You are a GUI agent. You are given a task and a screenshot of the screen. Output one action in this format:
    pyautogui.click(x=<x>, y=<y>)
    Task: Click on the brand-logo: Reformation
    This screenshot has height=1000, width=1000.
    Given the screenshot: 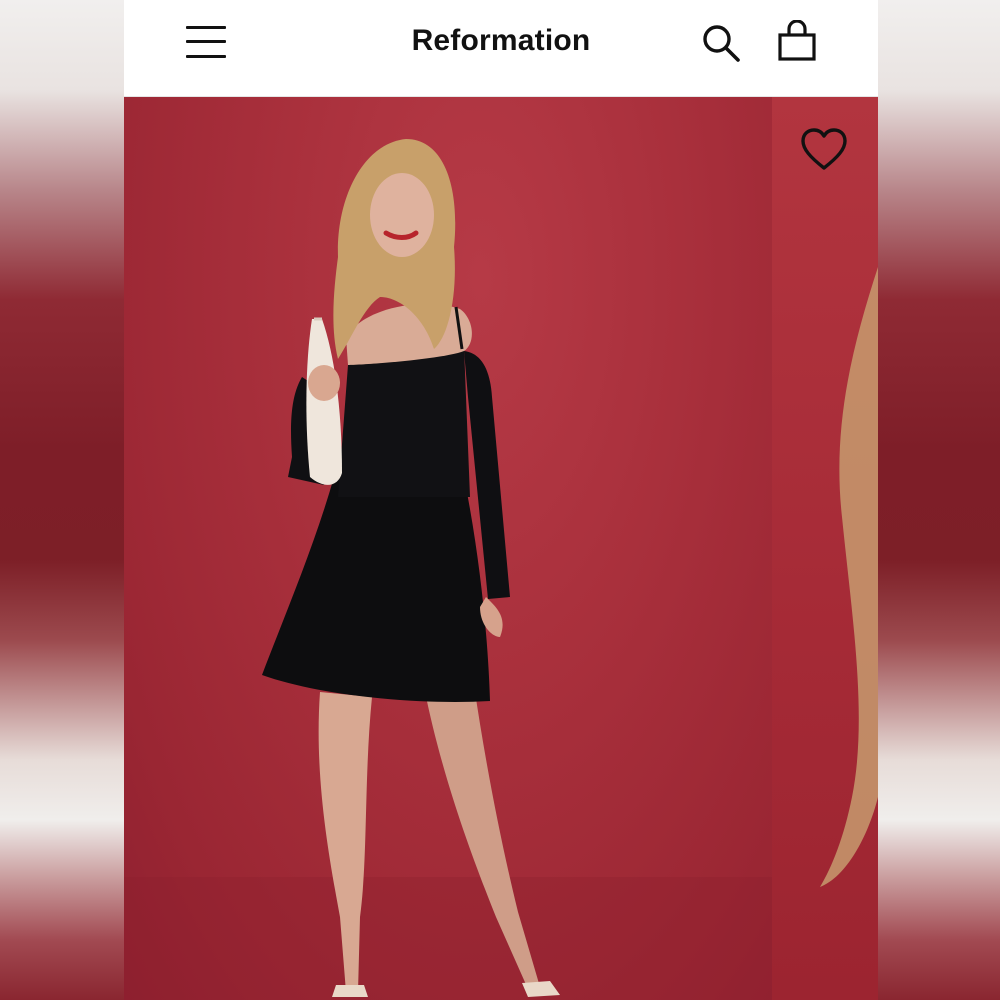 What is the action you would take?
    pyautogui.click(x=501, y=41)
    